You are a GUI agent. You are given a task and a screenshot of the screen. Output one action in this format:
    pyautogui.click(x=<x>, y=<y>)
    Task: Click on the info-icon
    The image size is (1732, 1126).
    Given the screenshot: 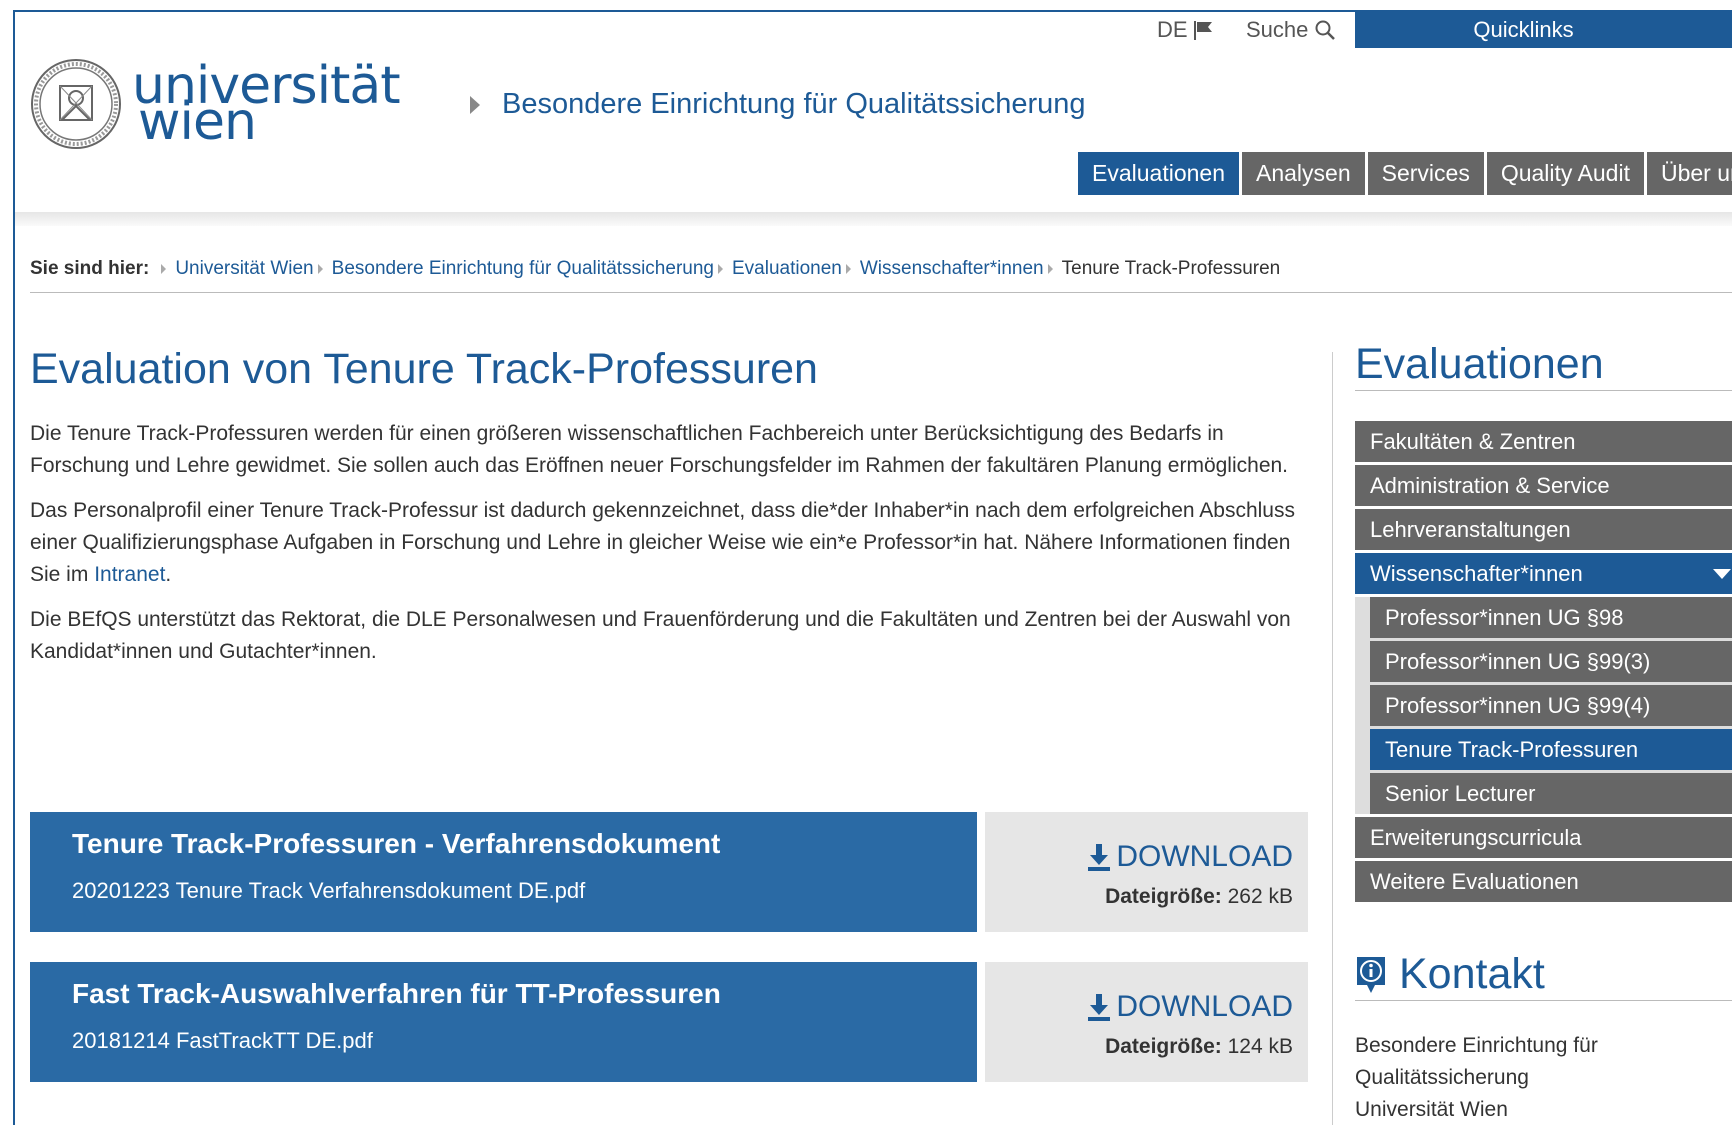 What is the action you would take?
    pyautogui.click(x=1371, y=974)
    